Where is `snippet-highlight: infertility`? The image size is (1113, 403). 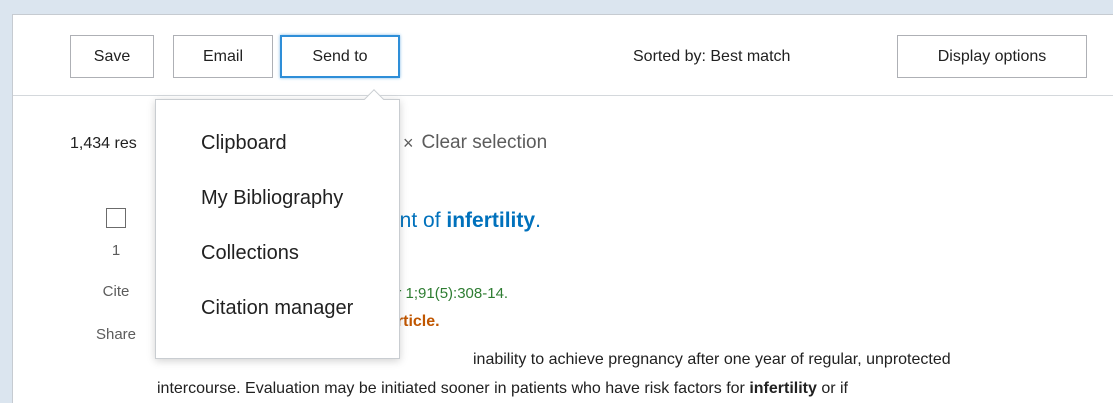 snippet-highlight: infertility is located at coordinates (783, 388).